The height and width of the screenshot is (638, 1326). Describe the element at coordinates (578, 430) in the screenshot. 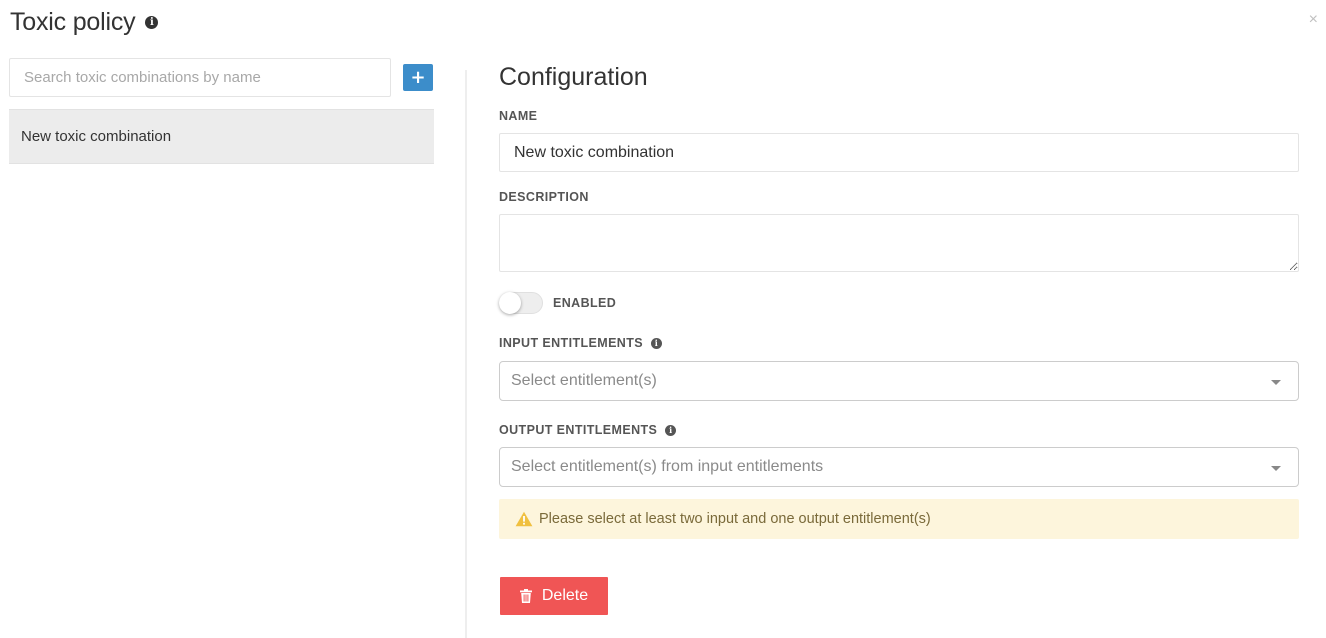

I see `output-entitlements-label-text: OUTPUT ENTITLEMENTS` at that location.